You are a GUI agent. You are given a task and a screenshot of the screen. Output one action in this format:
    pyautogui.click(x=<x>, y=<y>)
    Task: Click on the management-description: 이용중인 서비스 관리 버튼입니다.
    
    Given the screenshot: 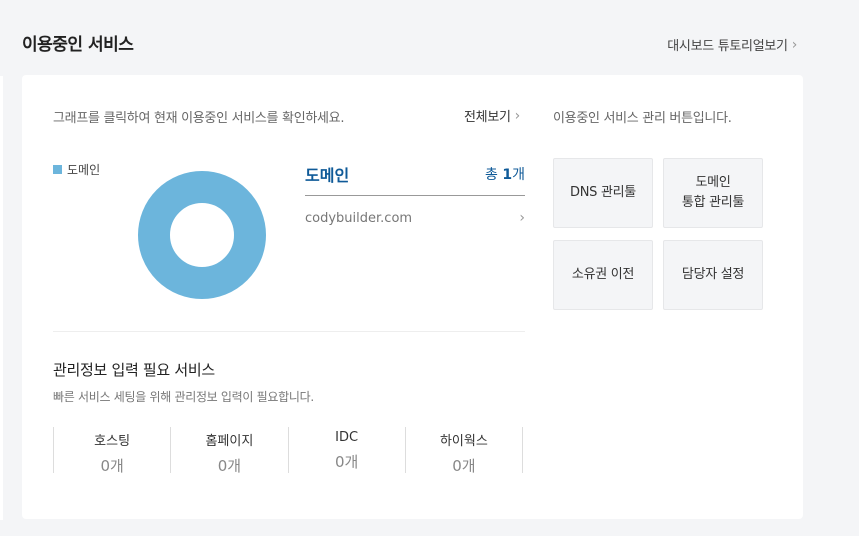 What is the action you would take?
    pyautogui.click(x=642, y=118)
    